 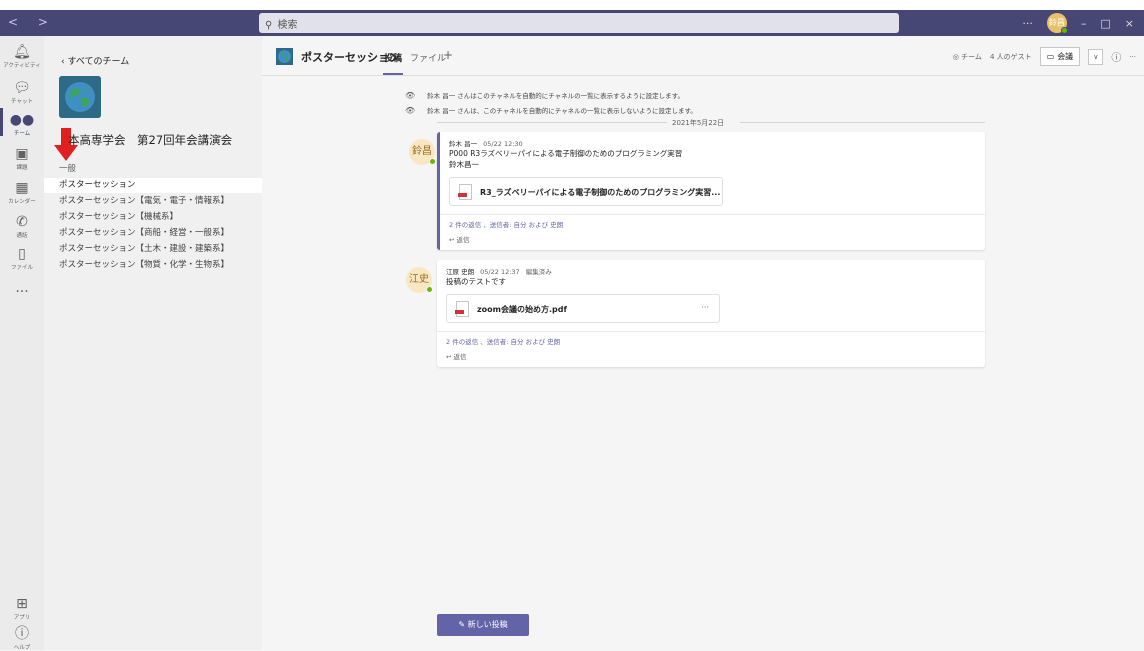 I want to click on team-name: 本高専学会 第27回年会講演会, so click(x=150, y=140).